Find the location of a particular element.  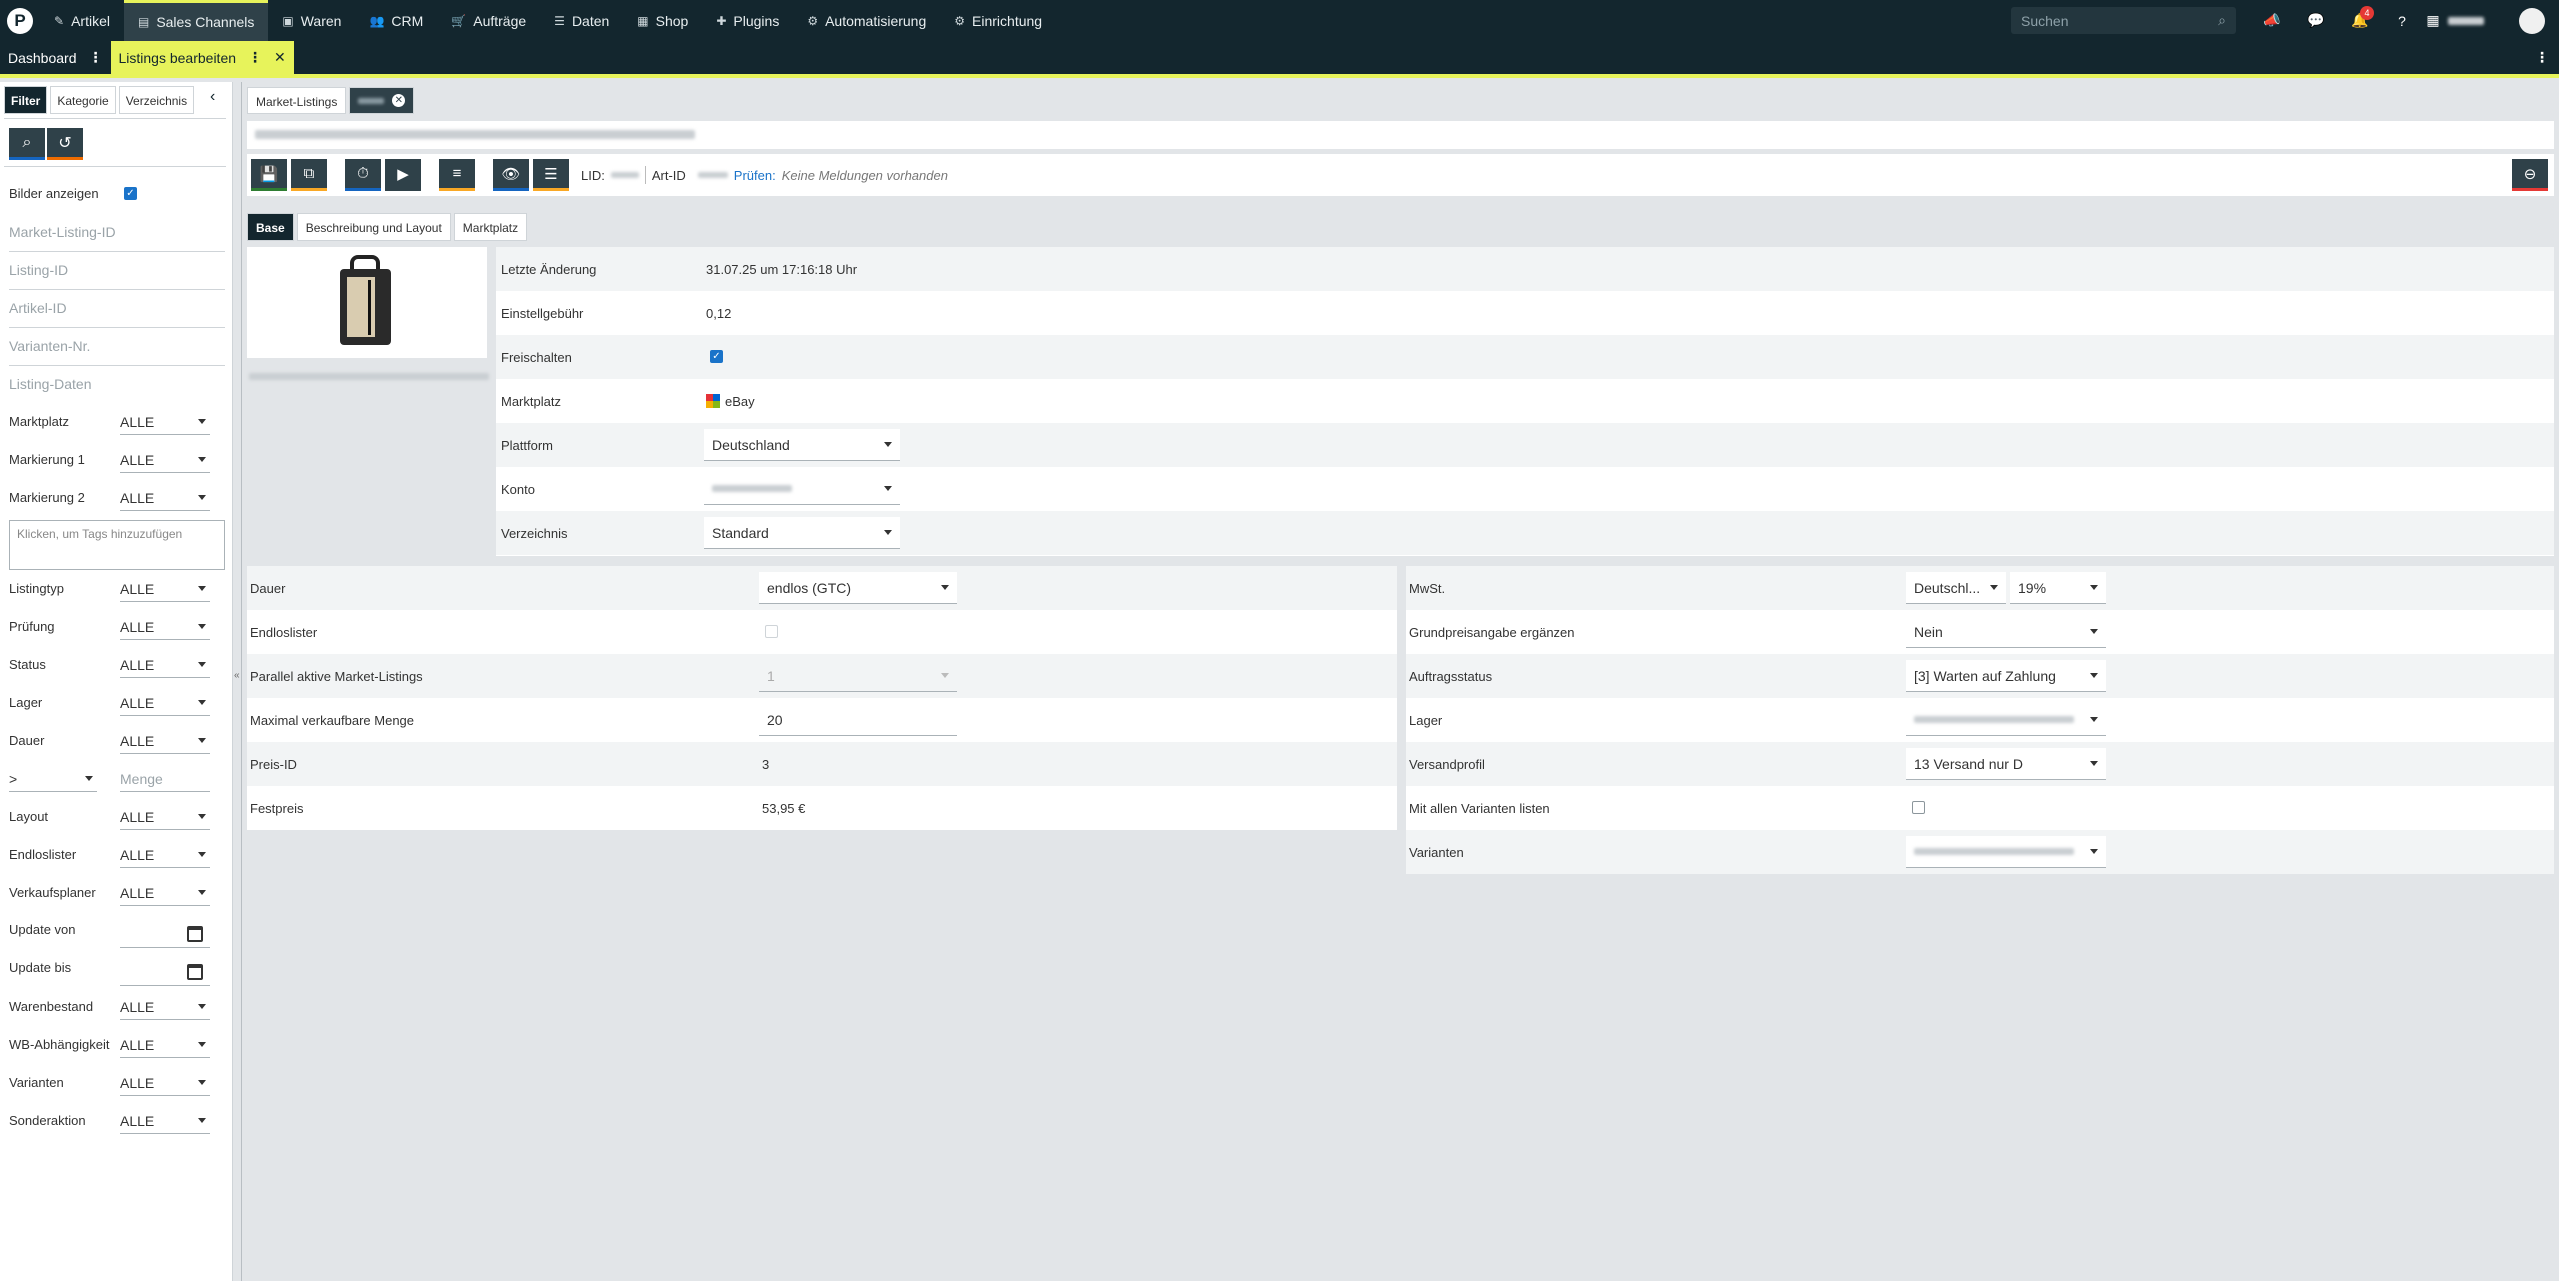

unlock-checkbox: ✓ is located at coordinates (716, 356).